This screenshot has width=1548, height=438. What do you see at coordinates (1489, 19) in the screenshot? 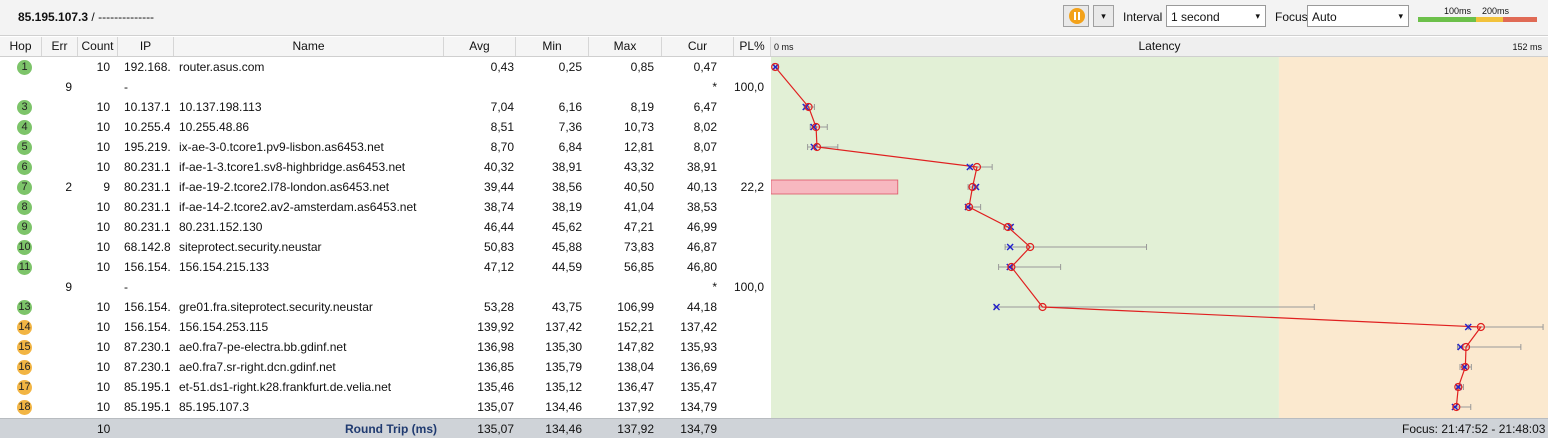
I see `scale-yellow` at bounding box center [1489, 19].